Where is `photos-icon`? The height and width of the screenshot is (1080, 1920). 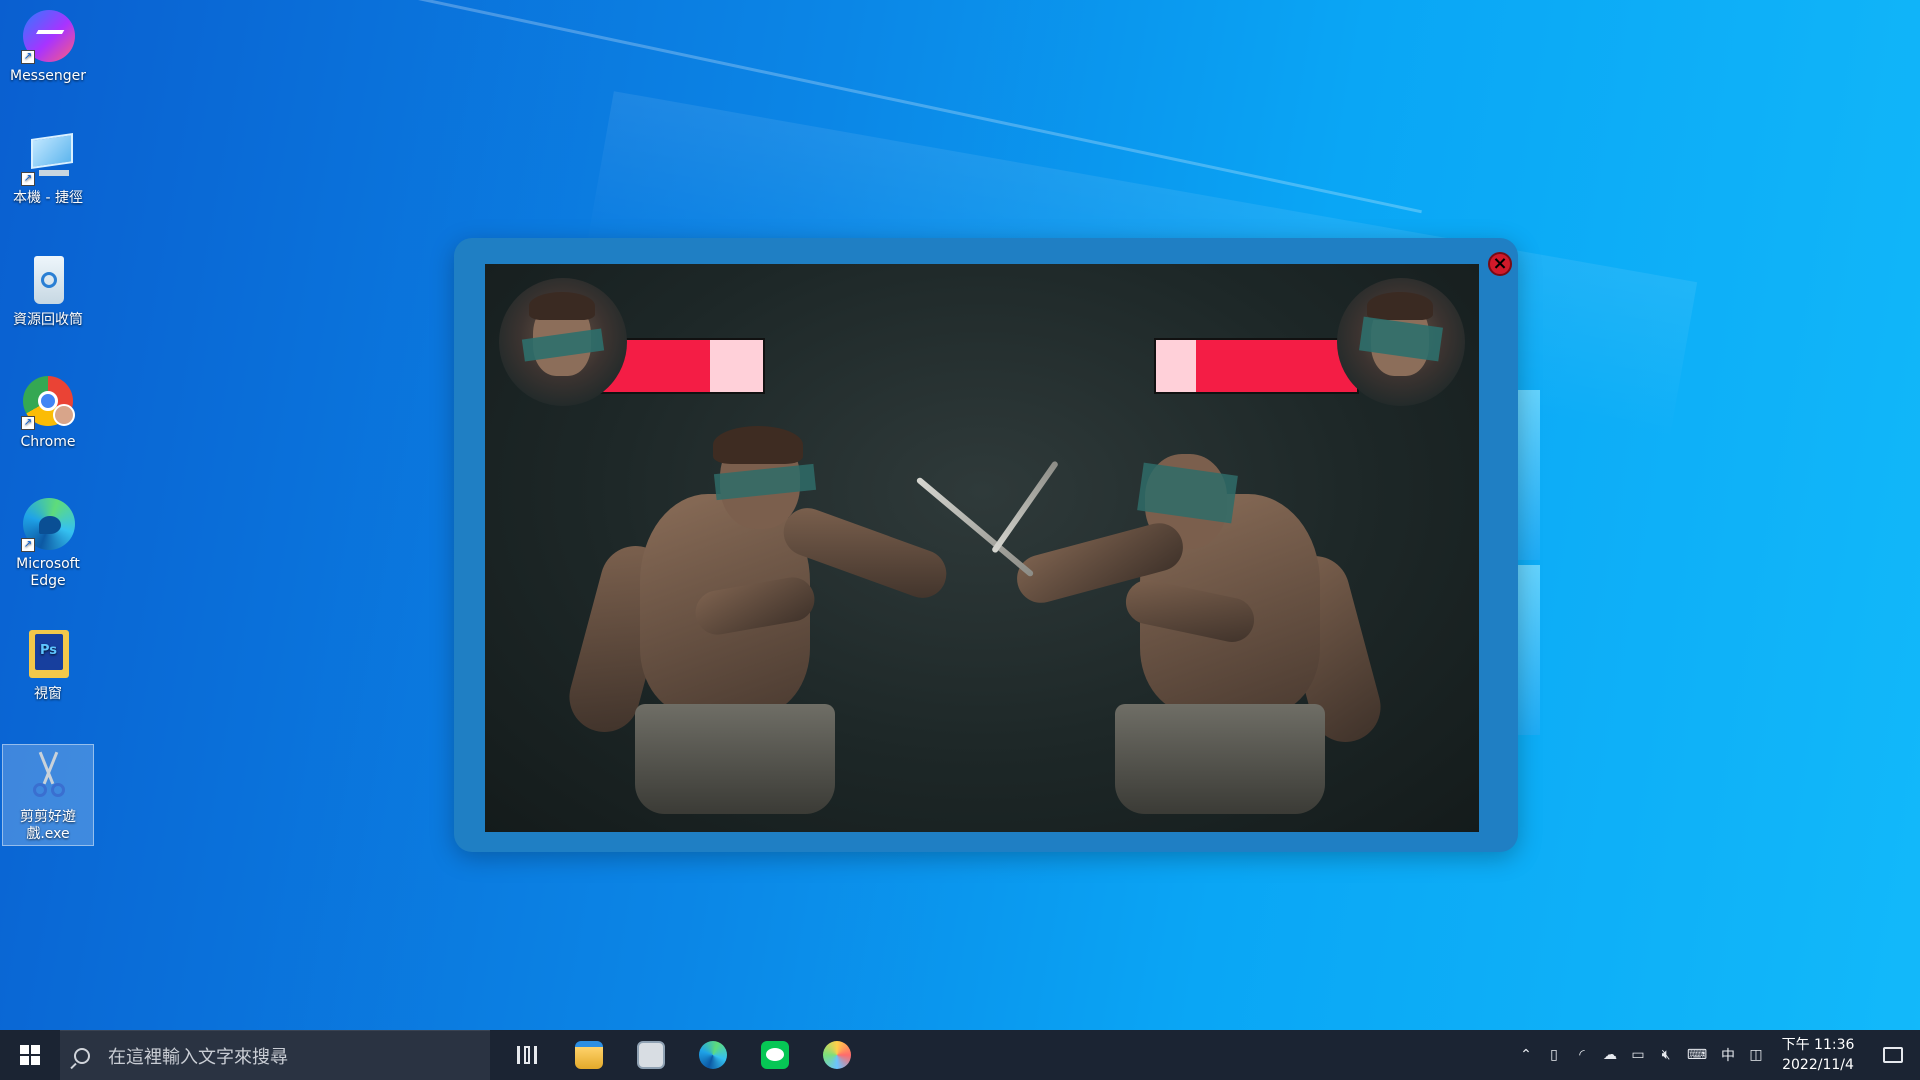
photos-icon is located at coordinates (651, 1055).